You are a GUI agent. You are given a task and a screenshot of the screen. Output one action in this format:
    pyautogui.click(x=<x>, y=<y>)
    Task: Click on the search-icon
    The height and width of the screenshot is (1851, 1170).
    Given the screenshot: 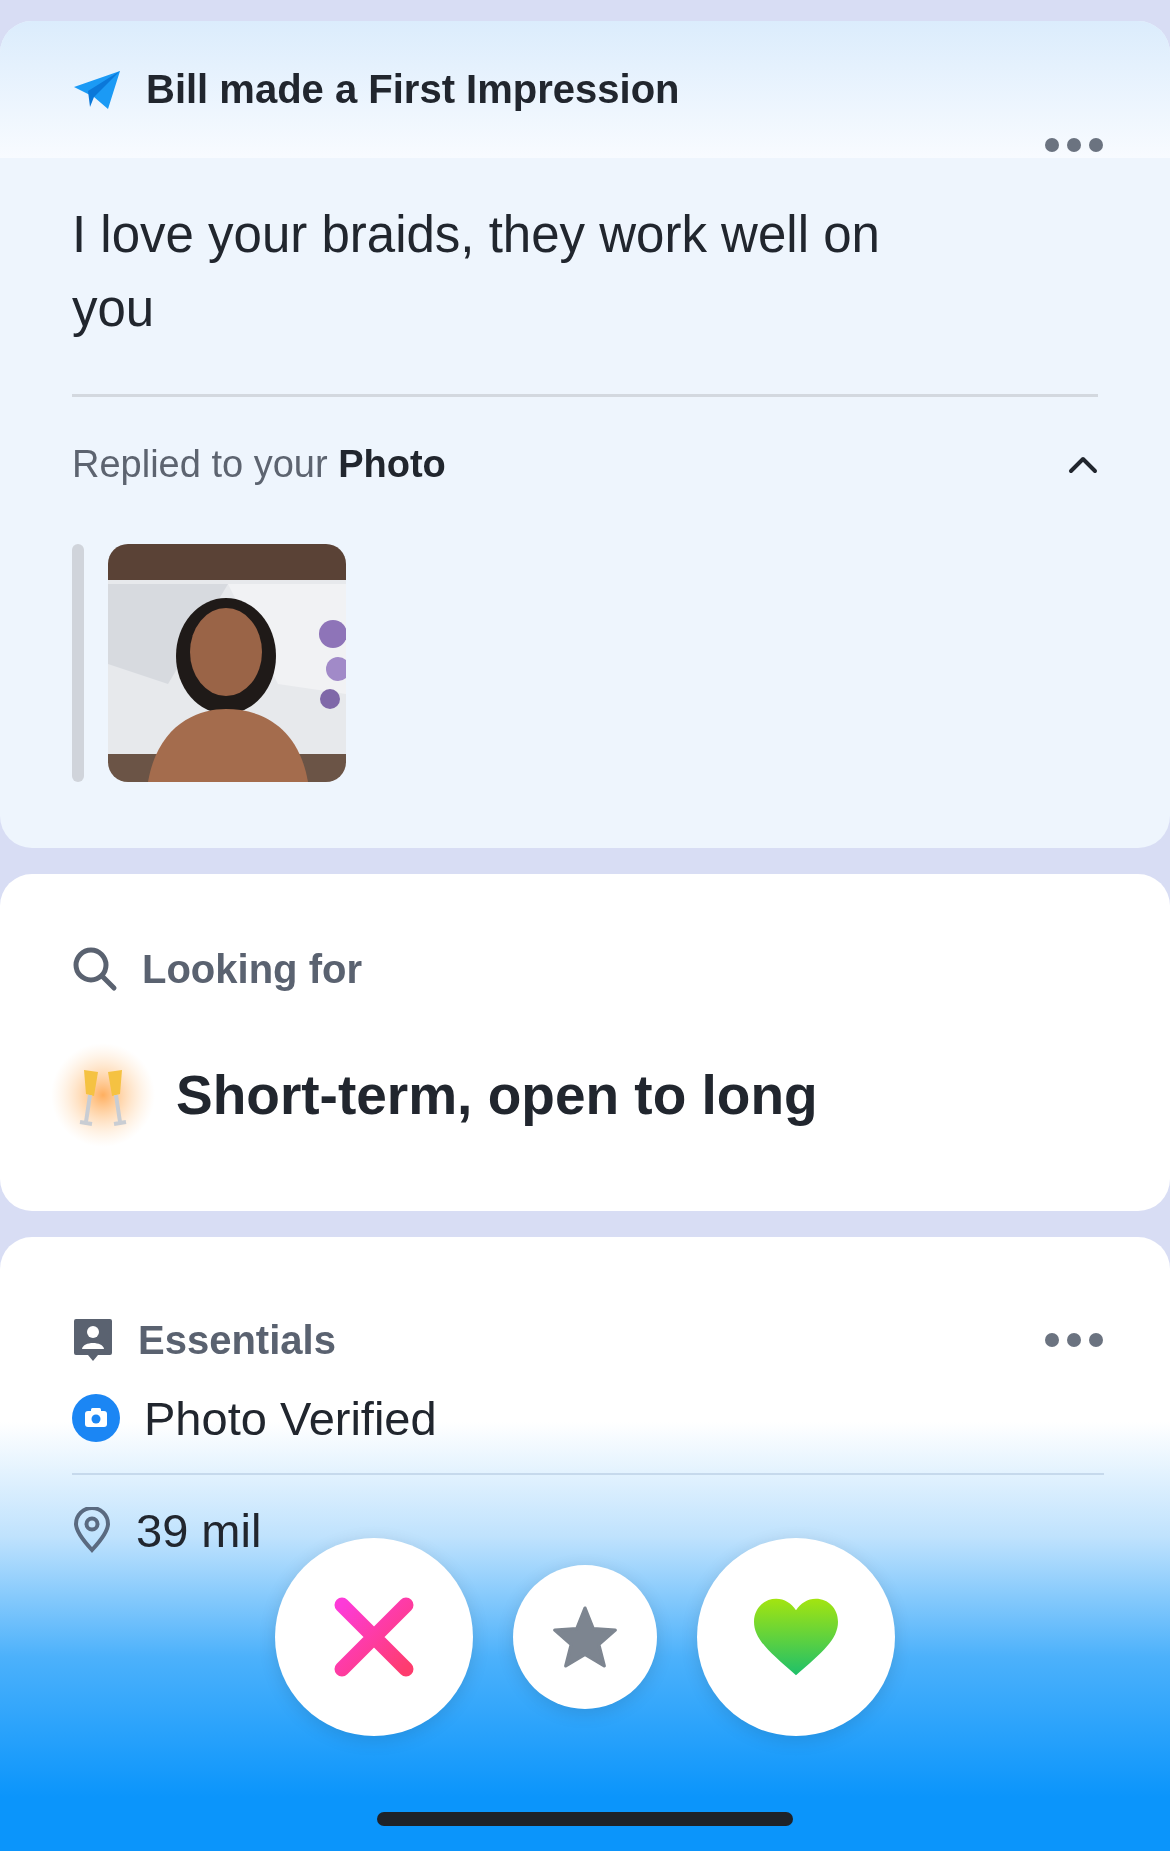 What is the action you would take?
    pyautogui.click(x=95, y=969)
    